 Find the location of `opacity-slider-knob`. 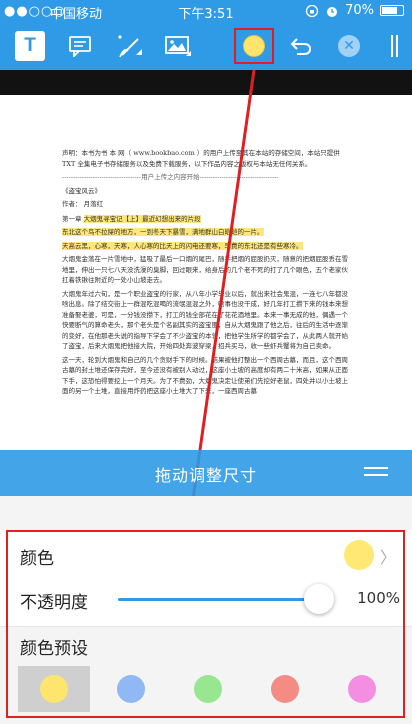

opacity-slider-knob is located at coordinates (319, 599).